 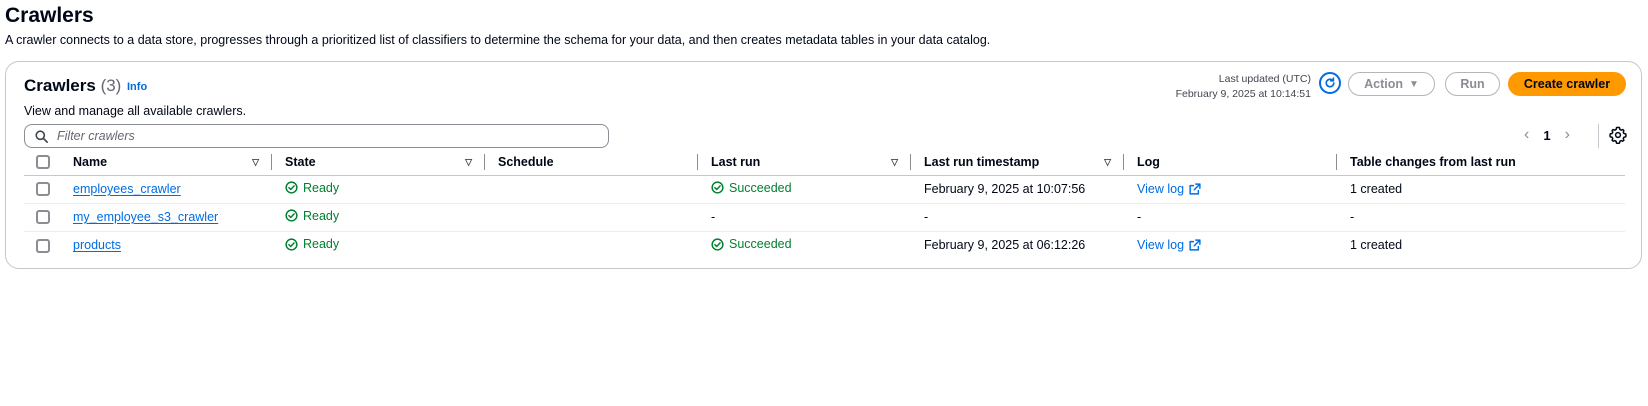 What do you see at coordinates (1243, 94) in the screenshot?
I see `last-updated-value: February 9, 2025 at 10:14:51` at bounding box center [1243, 94].